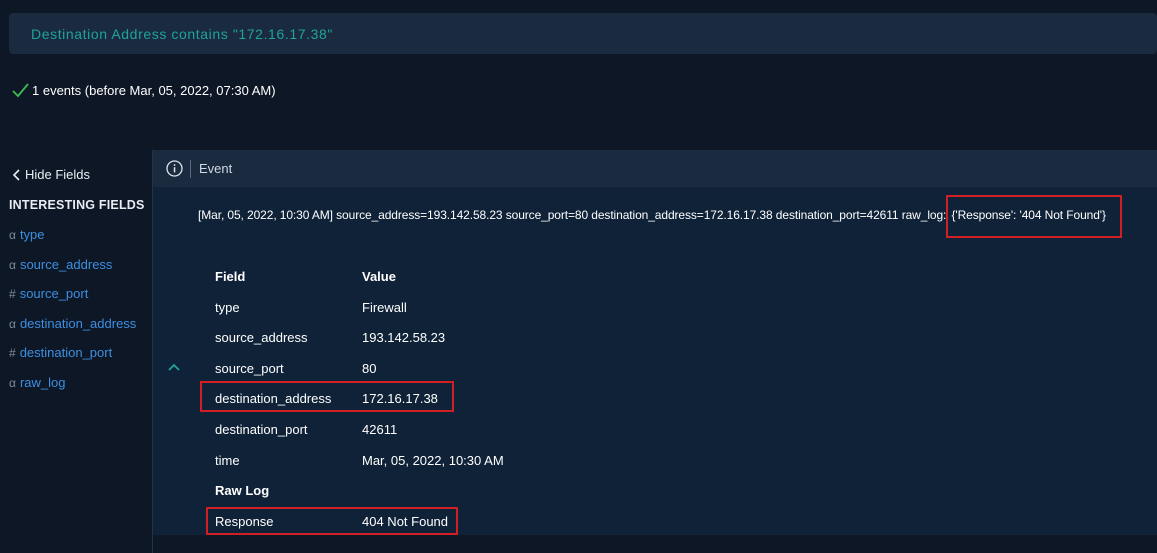 This screenshot has height=553, width=1157. What do you see at coordinates (380, 429) in the screenshot?
I see `row-value: 42611` at bounding box center [380, 429].